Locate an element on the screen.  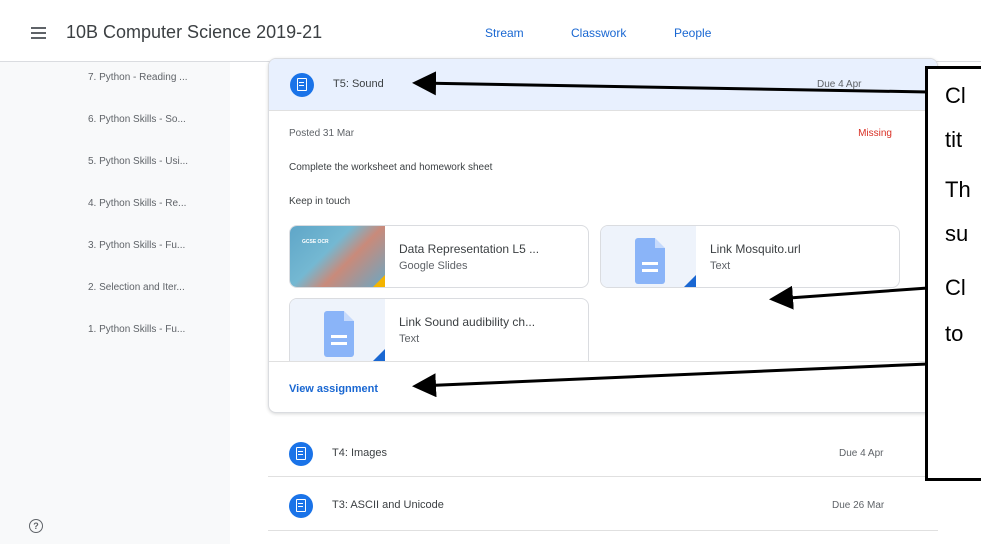
tutorial-callout: Cl tit Th su Cl to is located at coordinates (953, 273).